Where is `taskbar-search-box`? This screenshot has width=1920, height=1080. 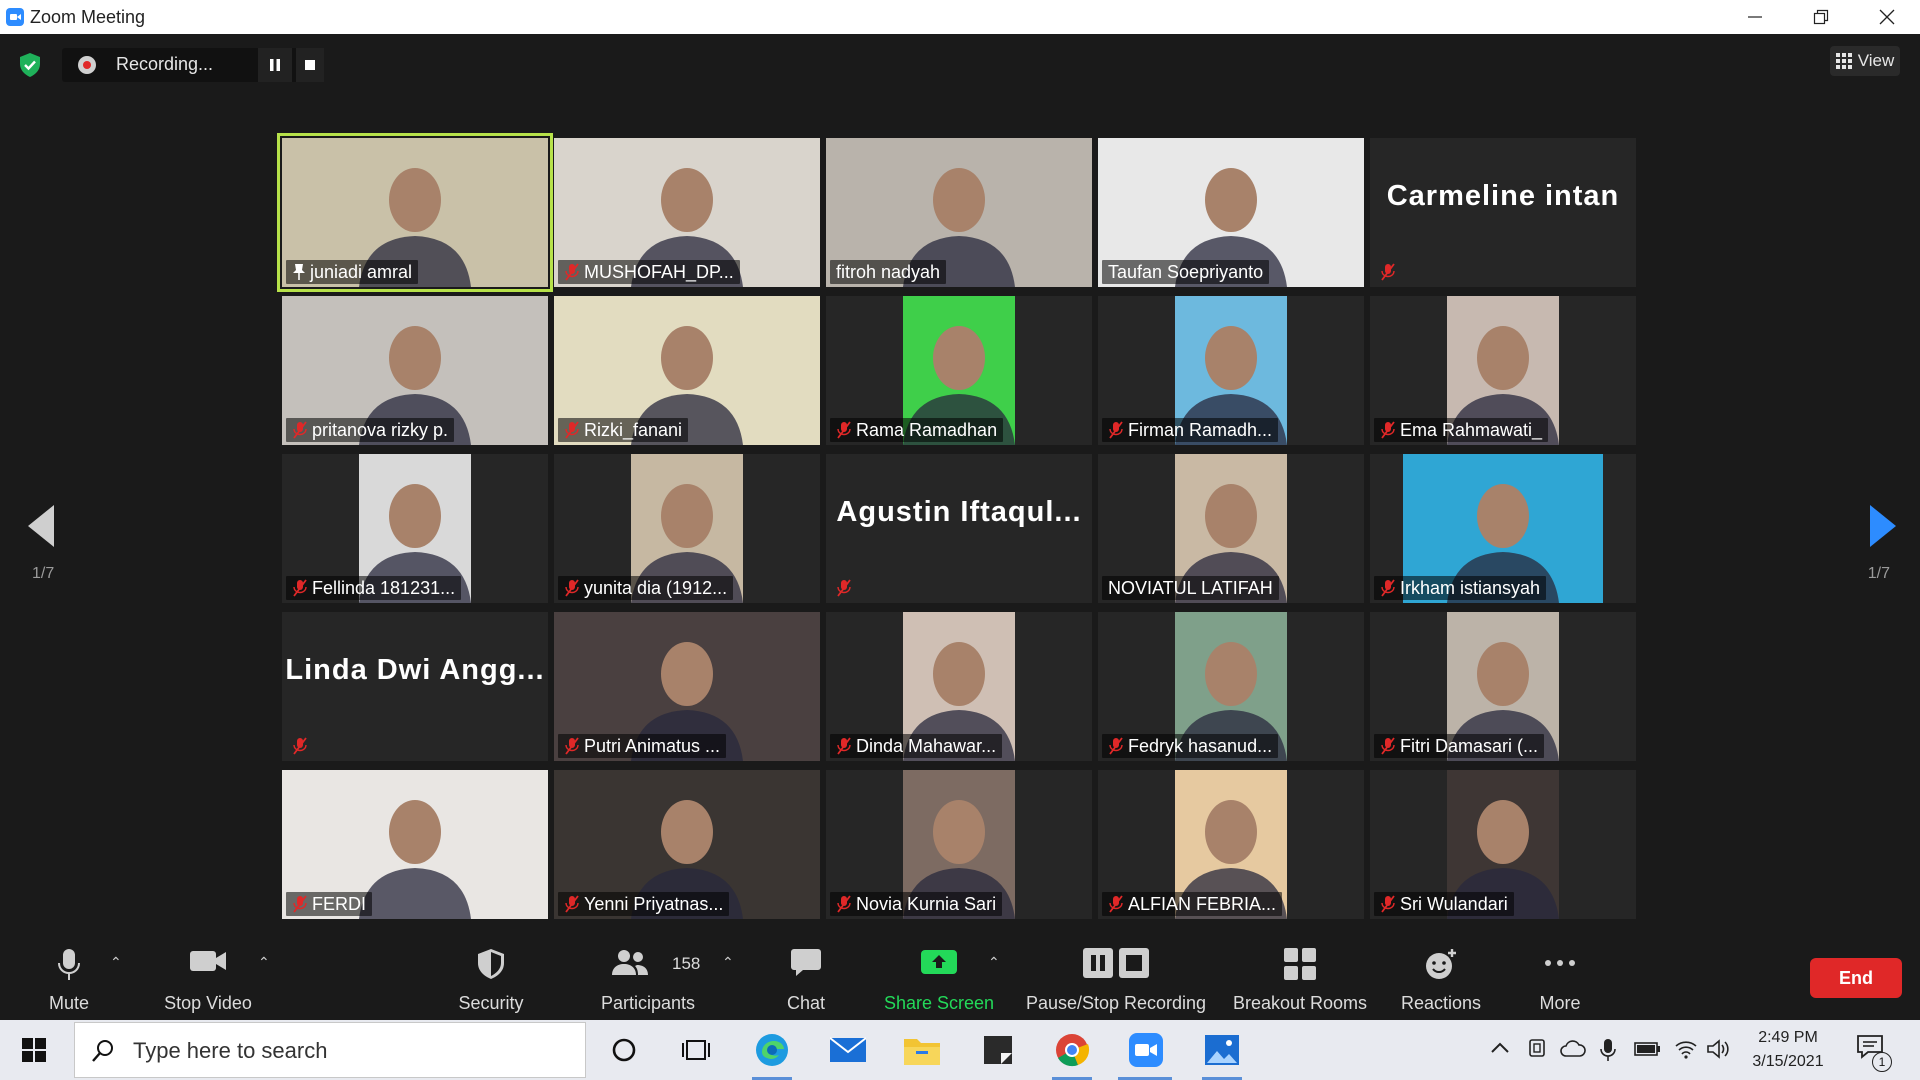 taskbar-search-box is located at coordinates (330, 1050).